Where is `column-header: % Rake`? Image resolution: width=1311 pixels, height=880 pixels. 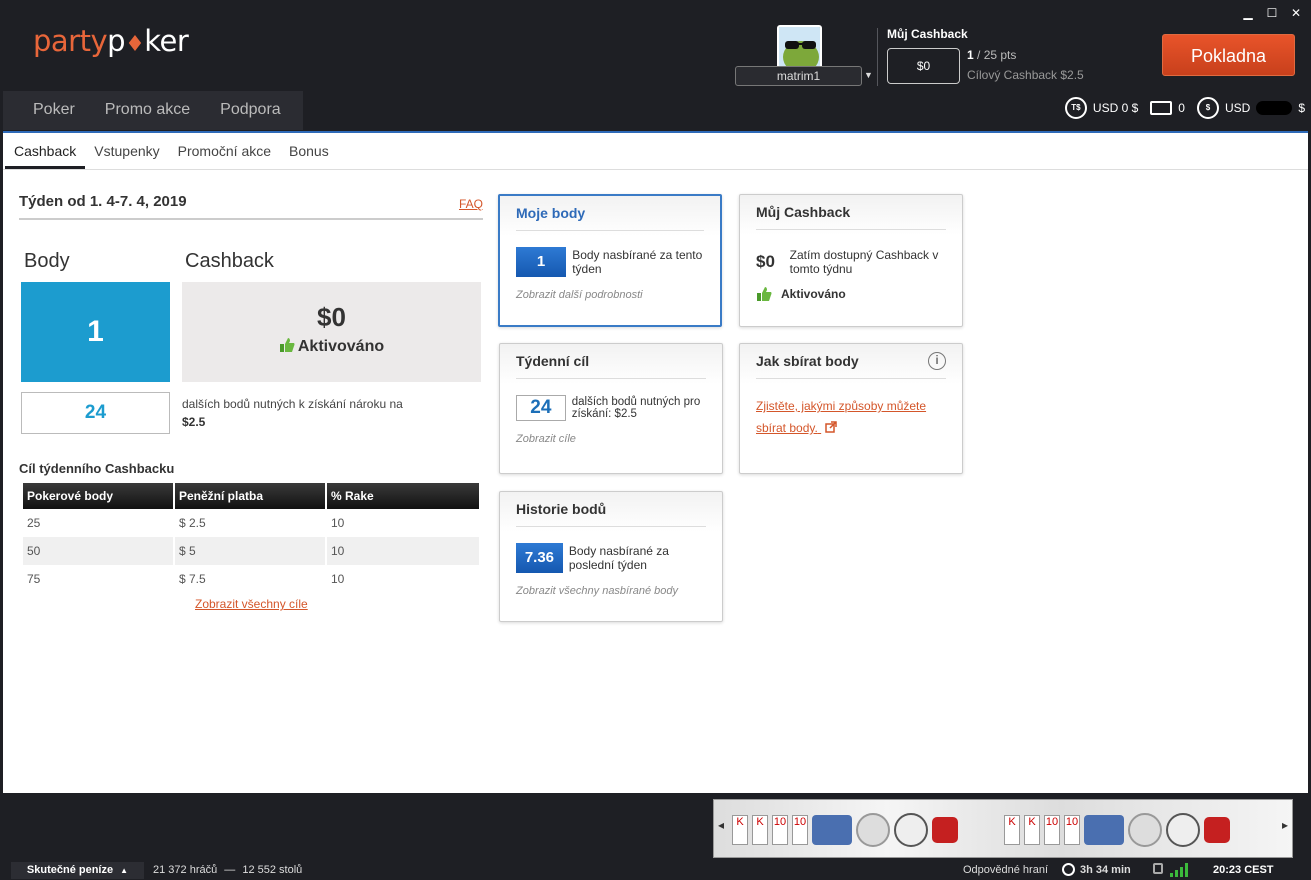
column-header: % Rake is located at coordinates (403, 496).